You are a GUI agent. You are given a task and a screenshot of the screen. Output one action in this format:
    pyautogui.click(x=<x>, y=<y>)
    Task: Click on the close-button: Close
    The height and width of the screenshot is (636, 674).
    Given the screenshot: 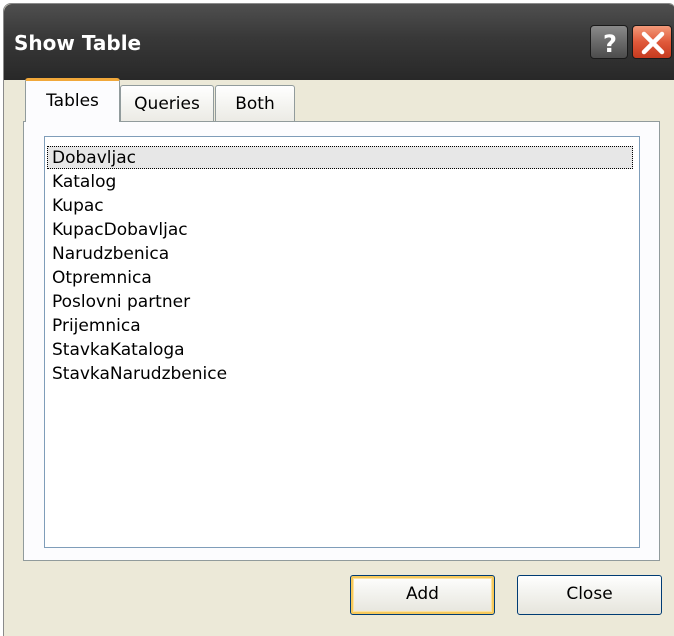 What is the action you would take?
    pyautogui.click(x=589, y=595)
    